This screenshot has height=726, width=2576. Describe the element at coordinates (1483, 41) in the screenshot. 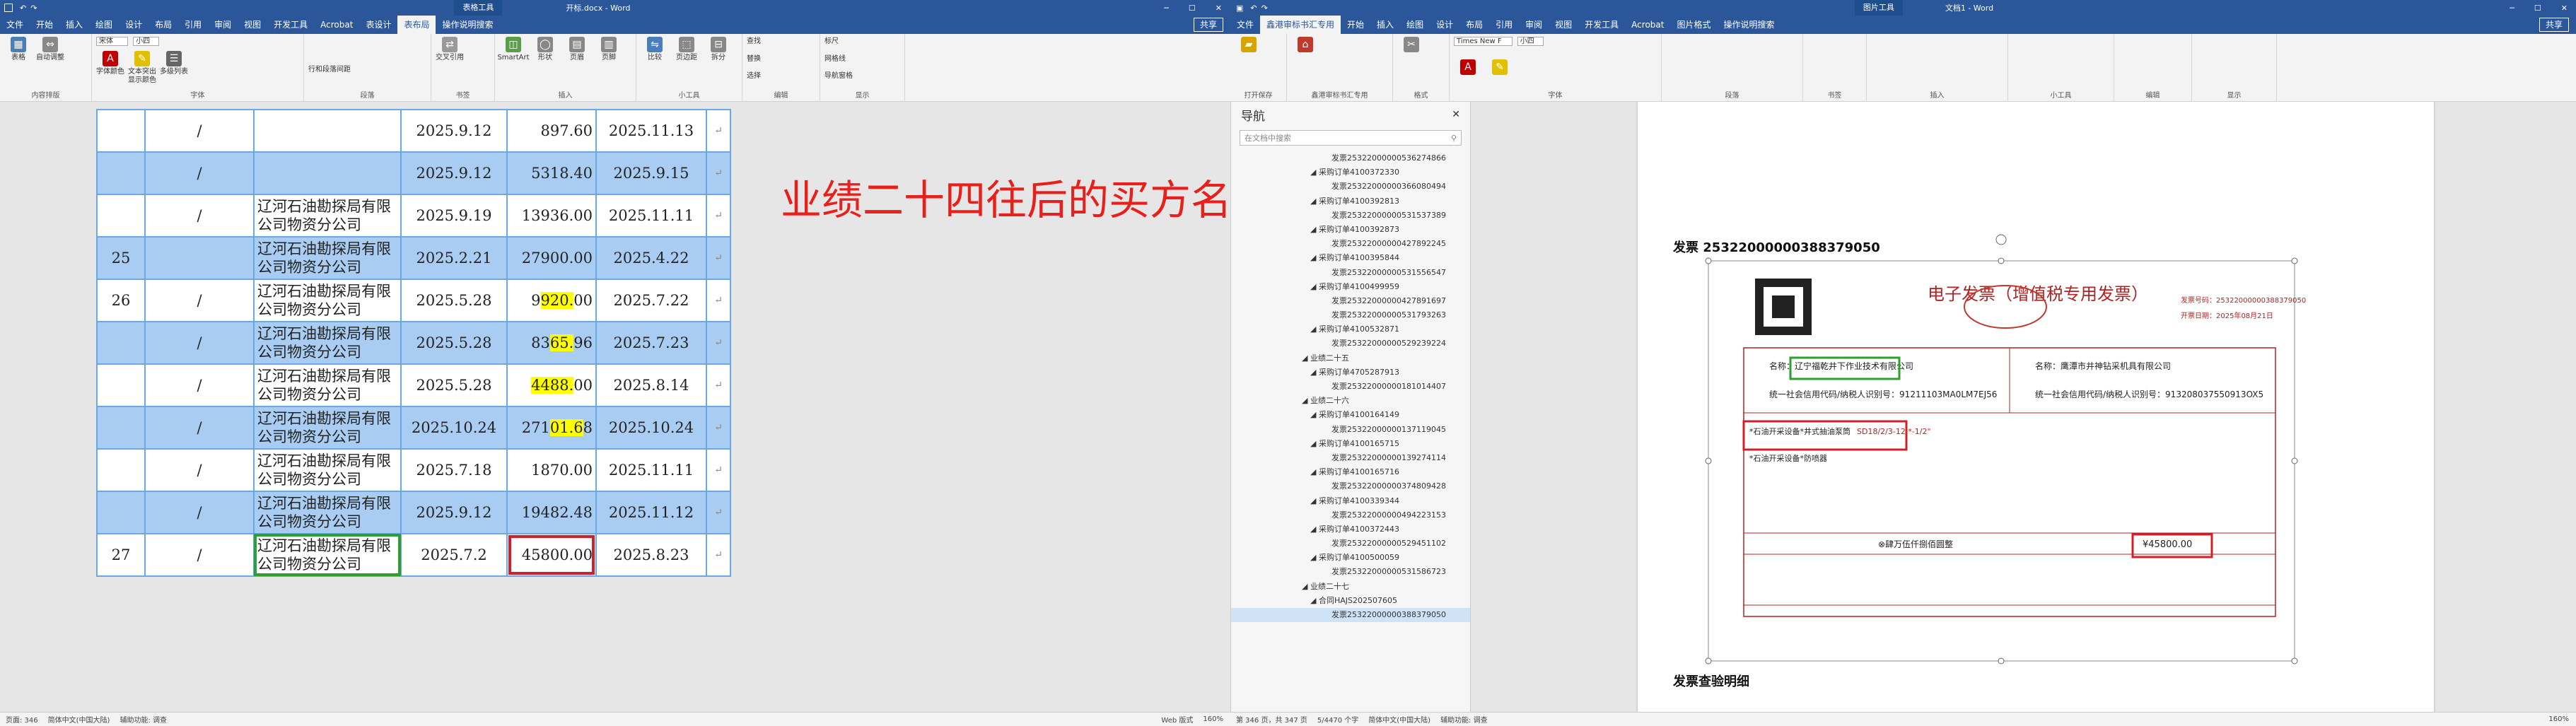

I see `font-name-select: Times New F` at that location.